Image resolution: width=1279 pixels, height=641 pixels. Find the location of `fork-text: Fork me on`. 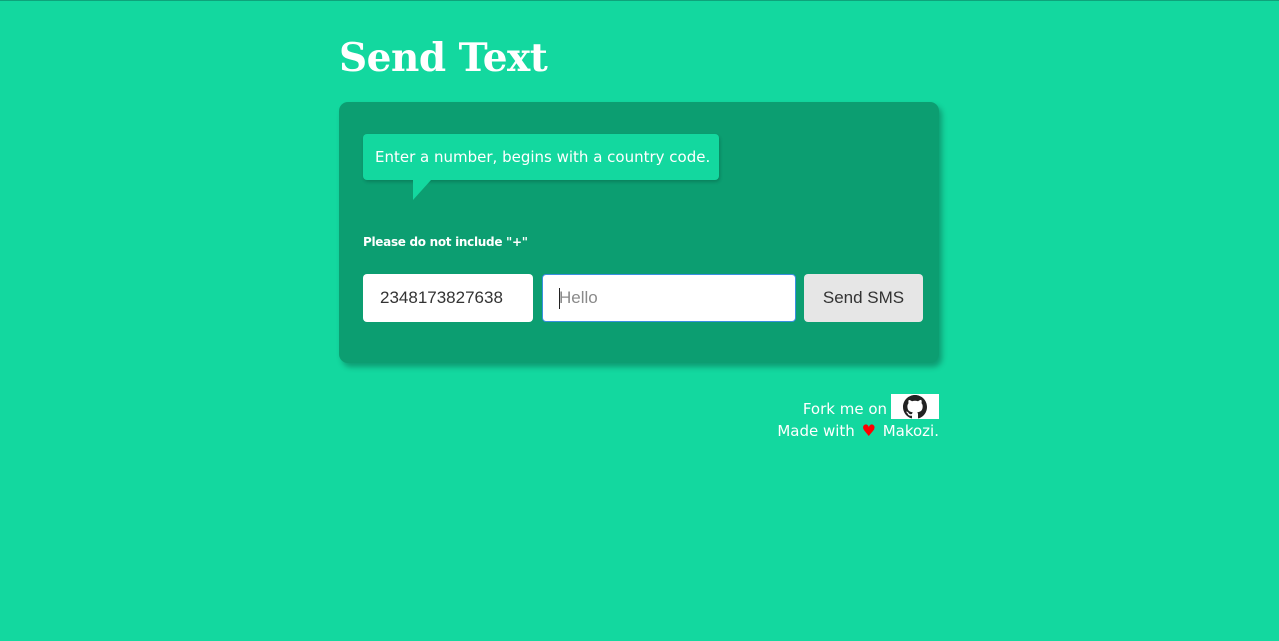

fork-text: Fork me on is located at coordinates (844, 409).